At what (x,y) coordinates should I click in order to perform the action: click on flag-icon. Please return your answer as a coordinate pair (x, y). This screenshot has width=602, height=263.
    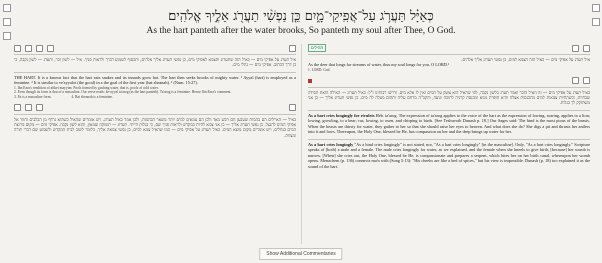
    Looking at the image, I should click on (50, 48).